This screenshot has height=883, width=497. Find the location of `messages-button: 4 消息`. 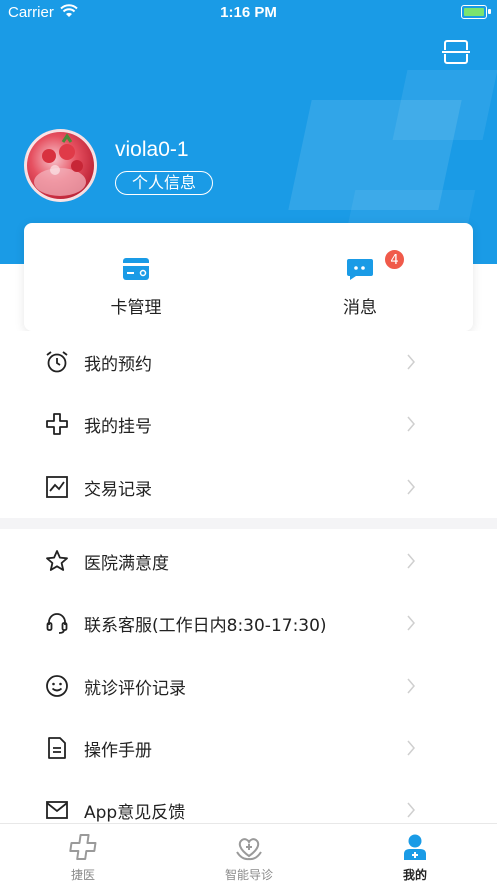

messages-button: 4 消息 is located at coordinates (360, 277).